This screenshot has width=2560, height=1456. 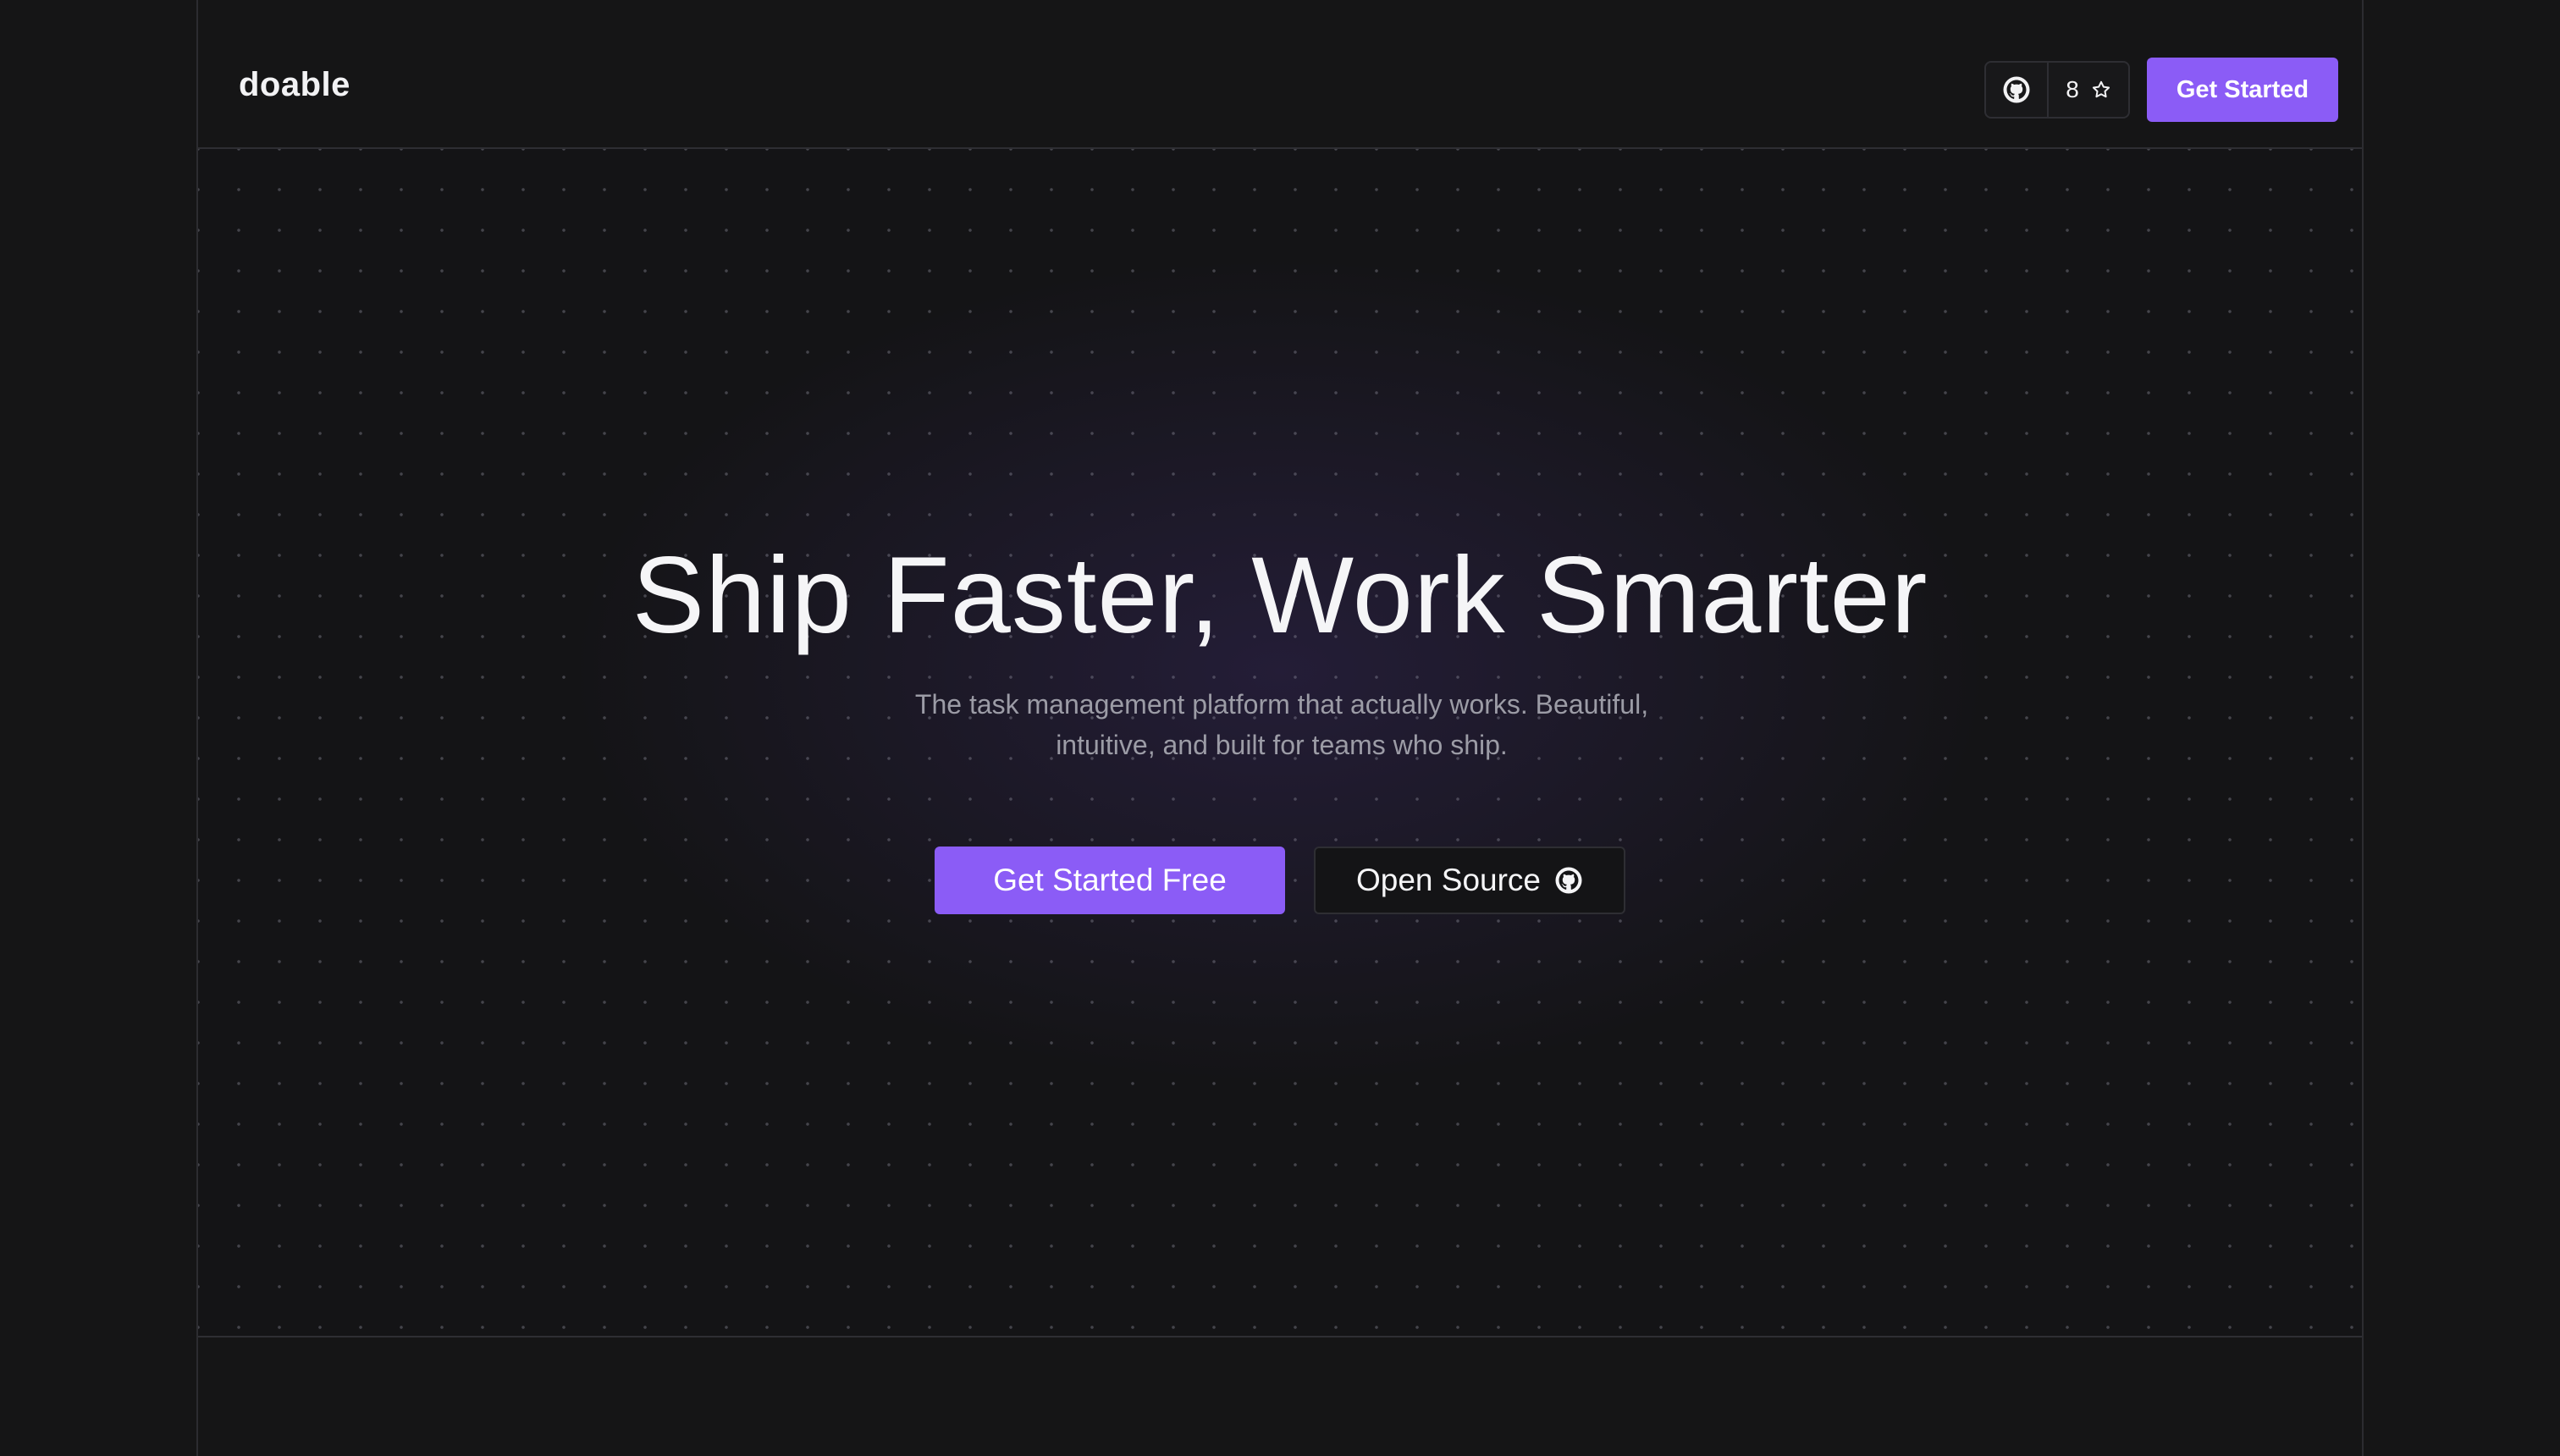 What do you see at coordinates (2101, 90) in the screenshot?
I see `star-icon` at bounding box center [2101, 90].